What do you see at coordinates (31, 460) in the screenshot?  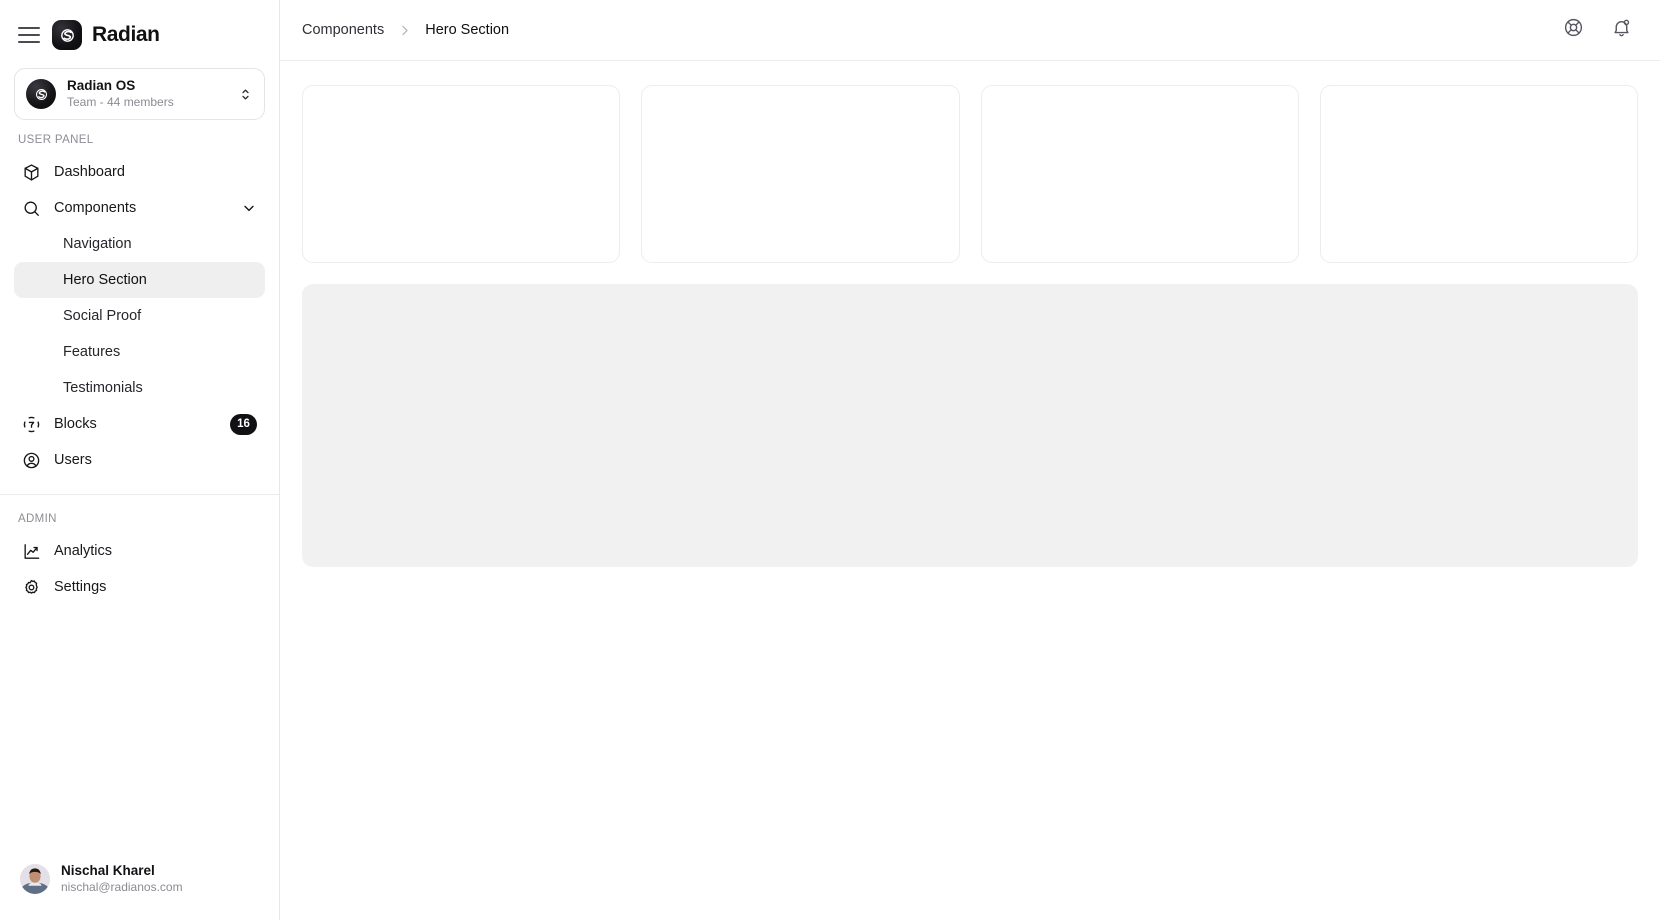 I see `user-circle-icon` at bounding box center [31, 460].